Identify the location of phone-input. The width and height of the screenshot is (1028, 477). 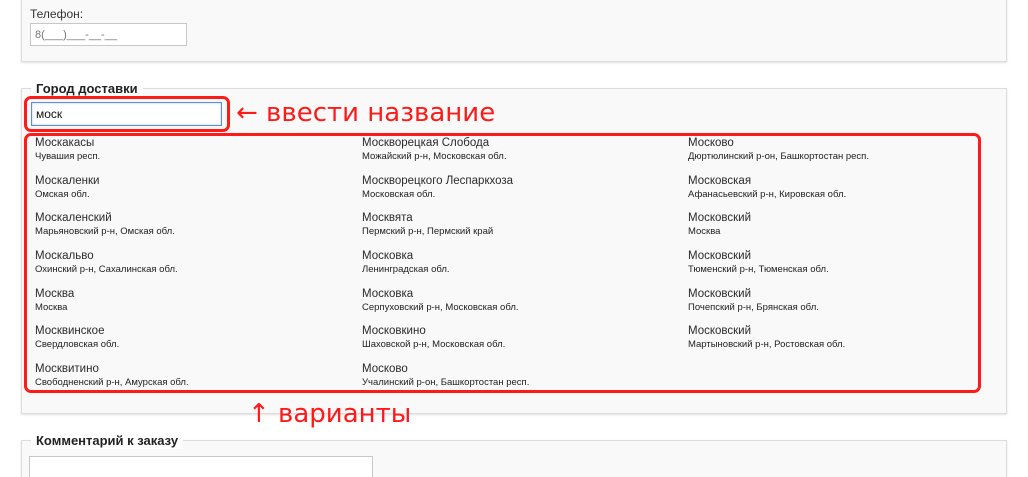
(108, 34).